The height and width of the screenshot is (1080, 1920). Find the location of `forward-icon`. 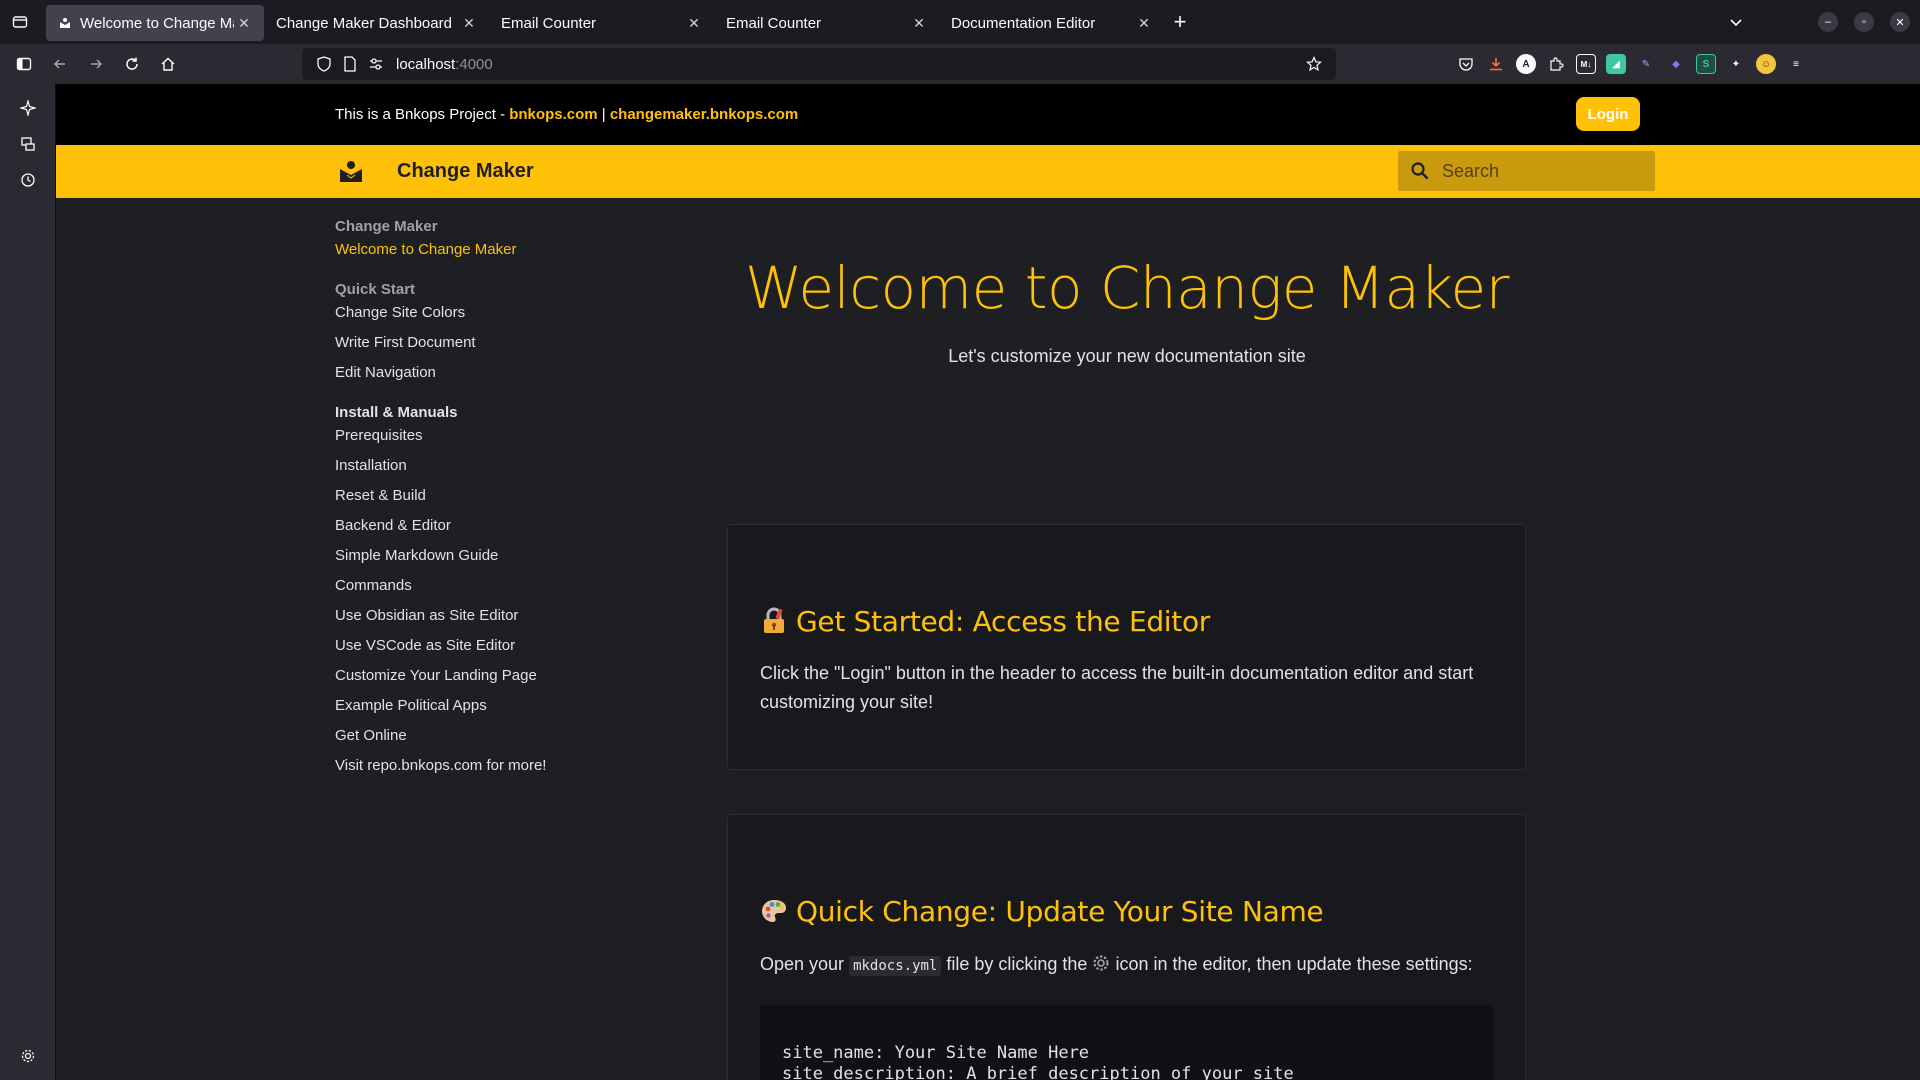

forward-icon is located at coordinates (96, 64).